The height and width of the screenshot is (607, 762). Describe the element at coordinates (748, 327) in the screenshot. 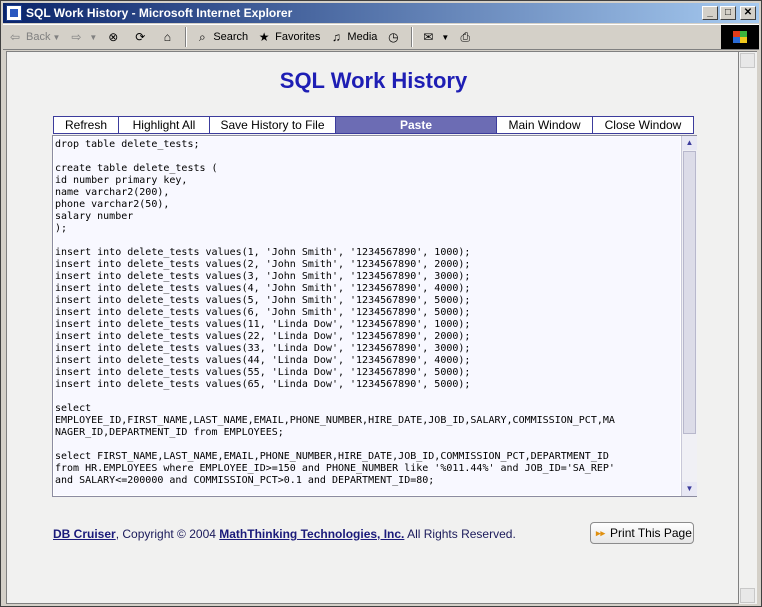

I see `page-scrollbar` at that location.